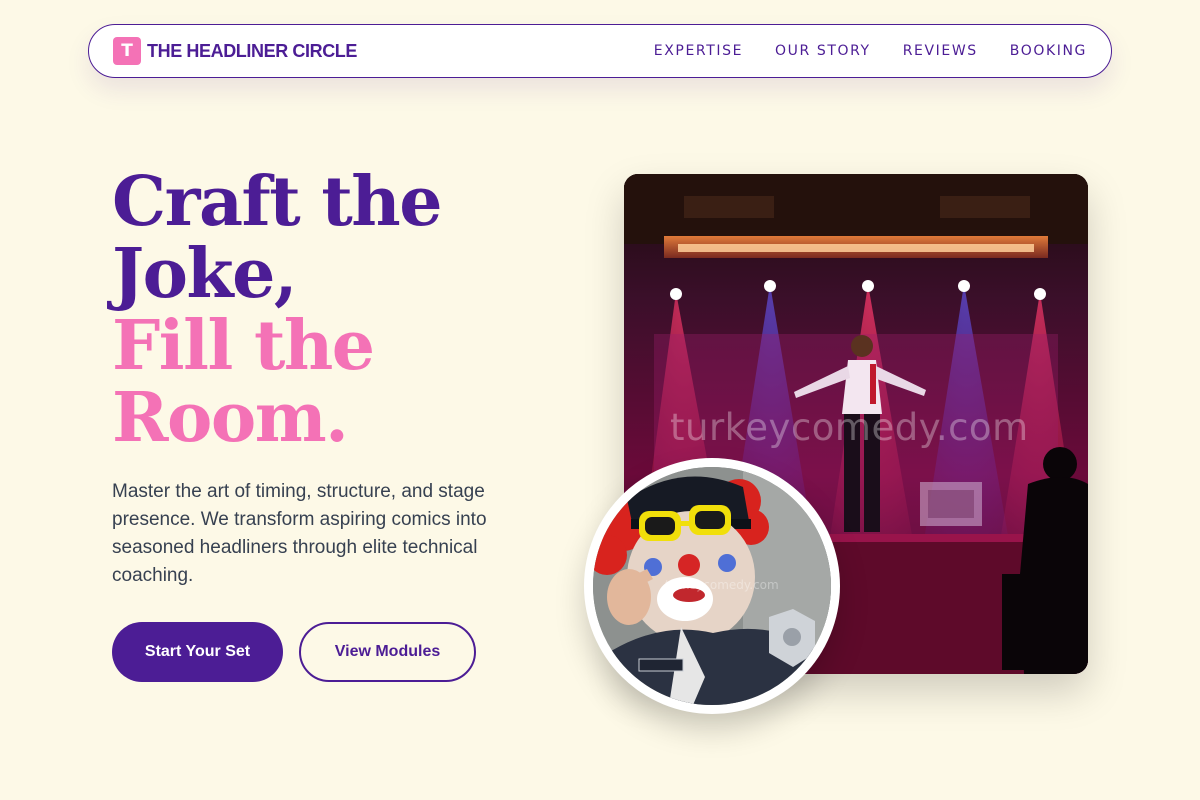  What do you see at coordinates (823, 51) in the screenshot?
I see `nav-link-our-story: OUR STORY` at bounding box center [823, 51].